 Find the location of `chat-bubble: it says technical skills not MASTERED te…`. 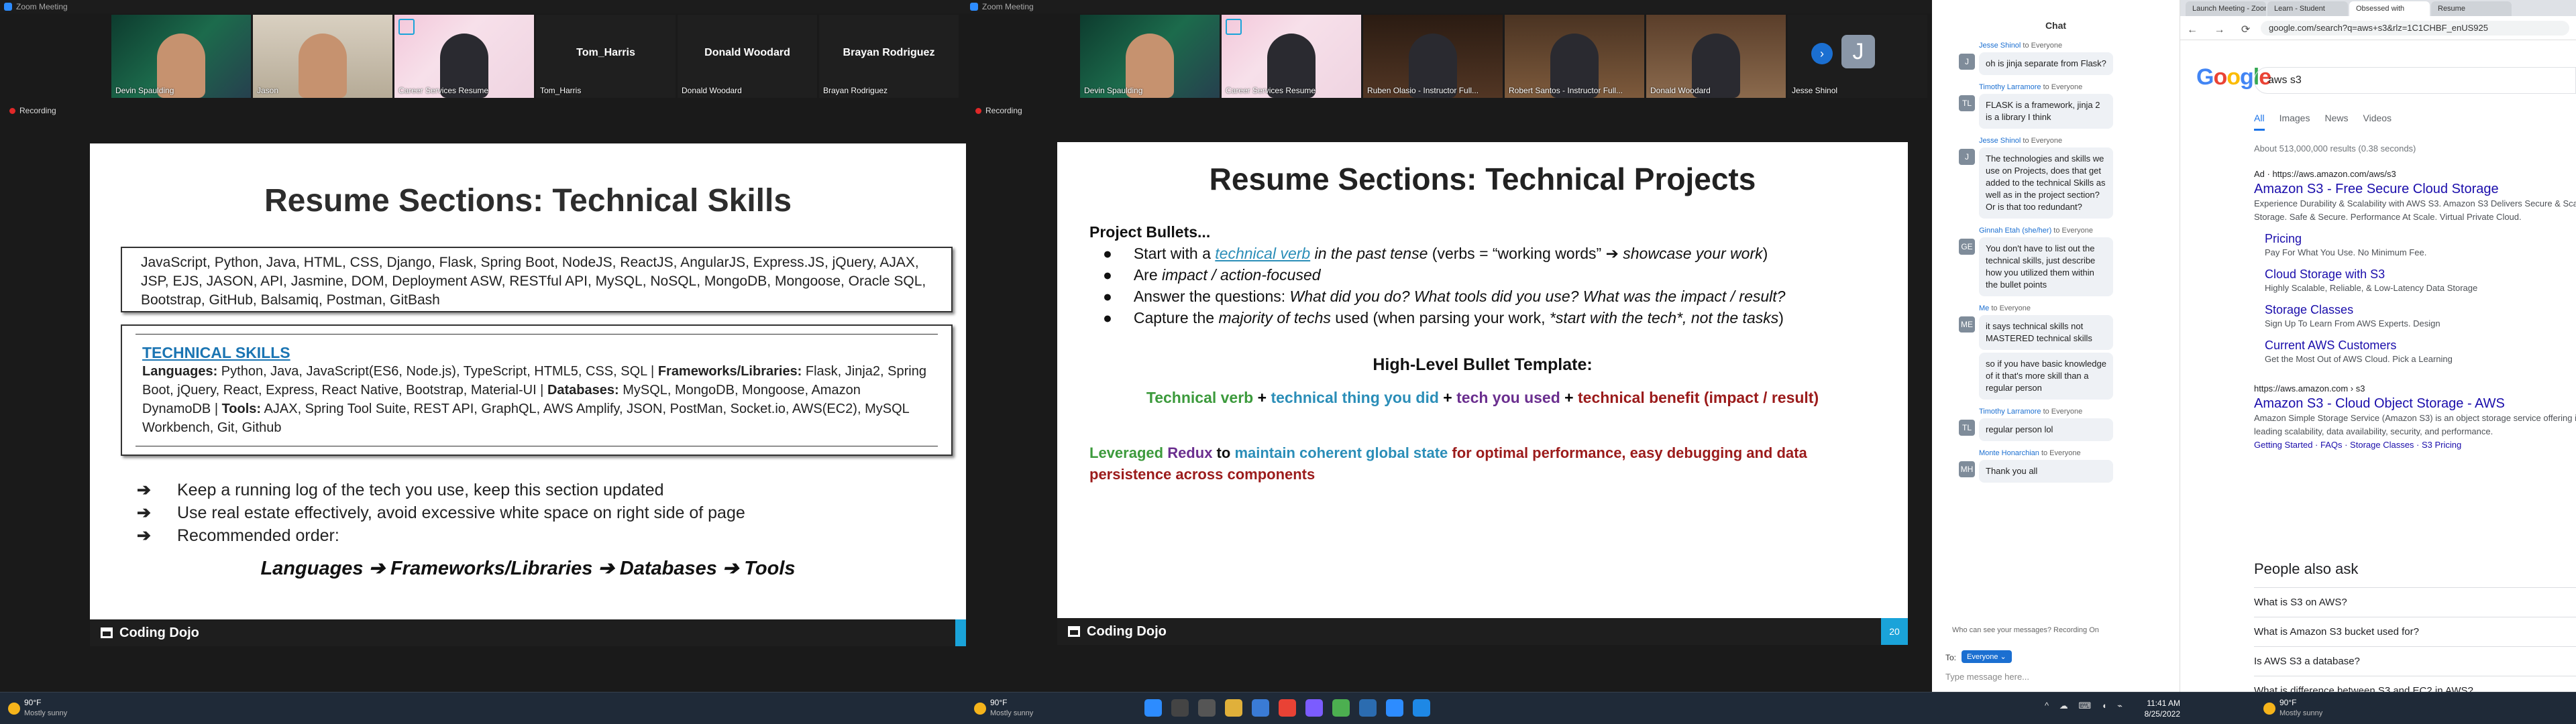

chat-bubble: it says technical skills not MASTERED te… is located at coordinates (2046, 332).